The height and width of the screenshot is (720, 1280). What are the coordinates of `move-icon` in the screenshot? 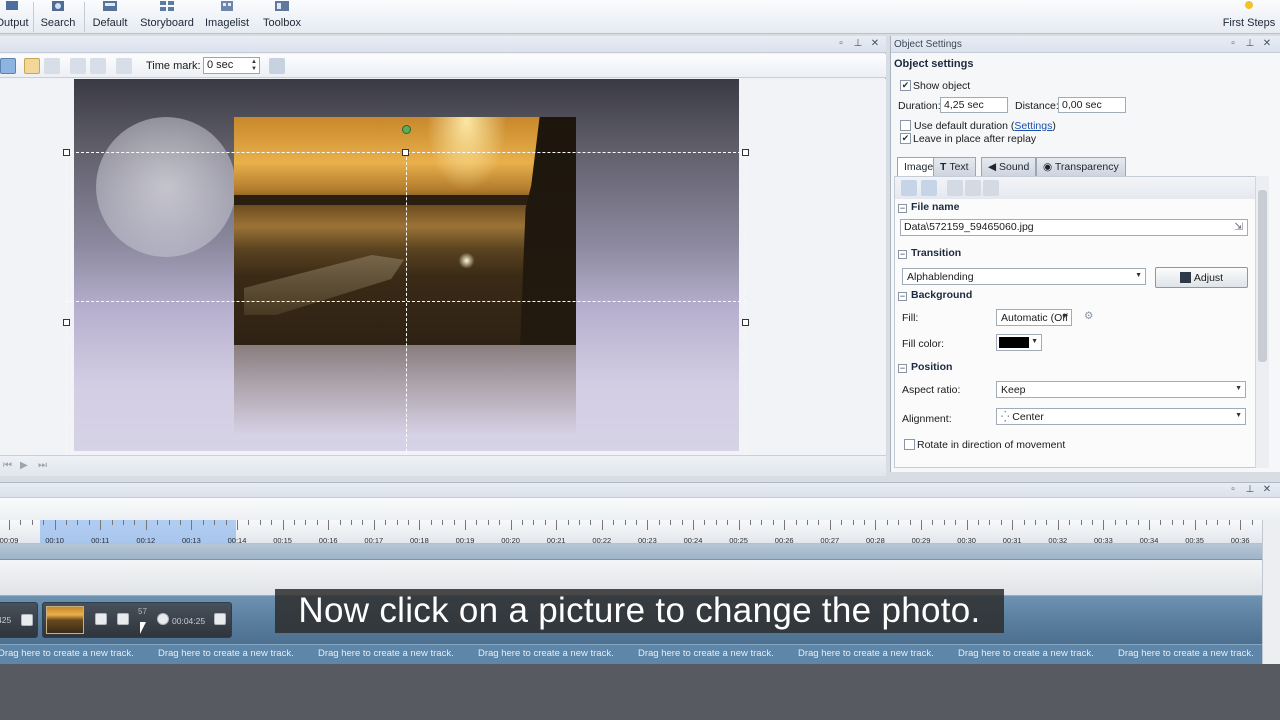 It's located at (52, 66).